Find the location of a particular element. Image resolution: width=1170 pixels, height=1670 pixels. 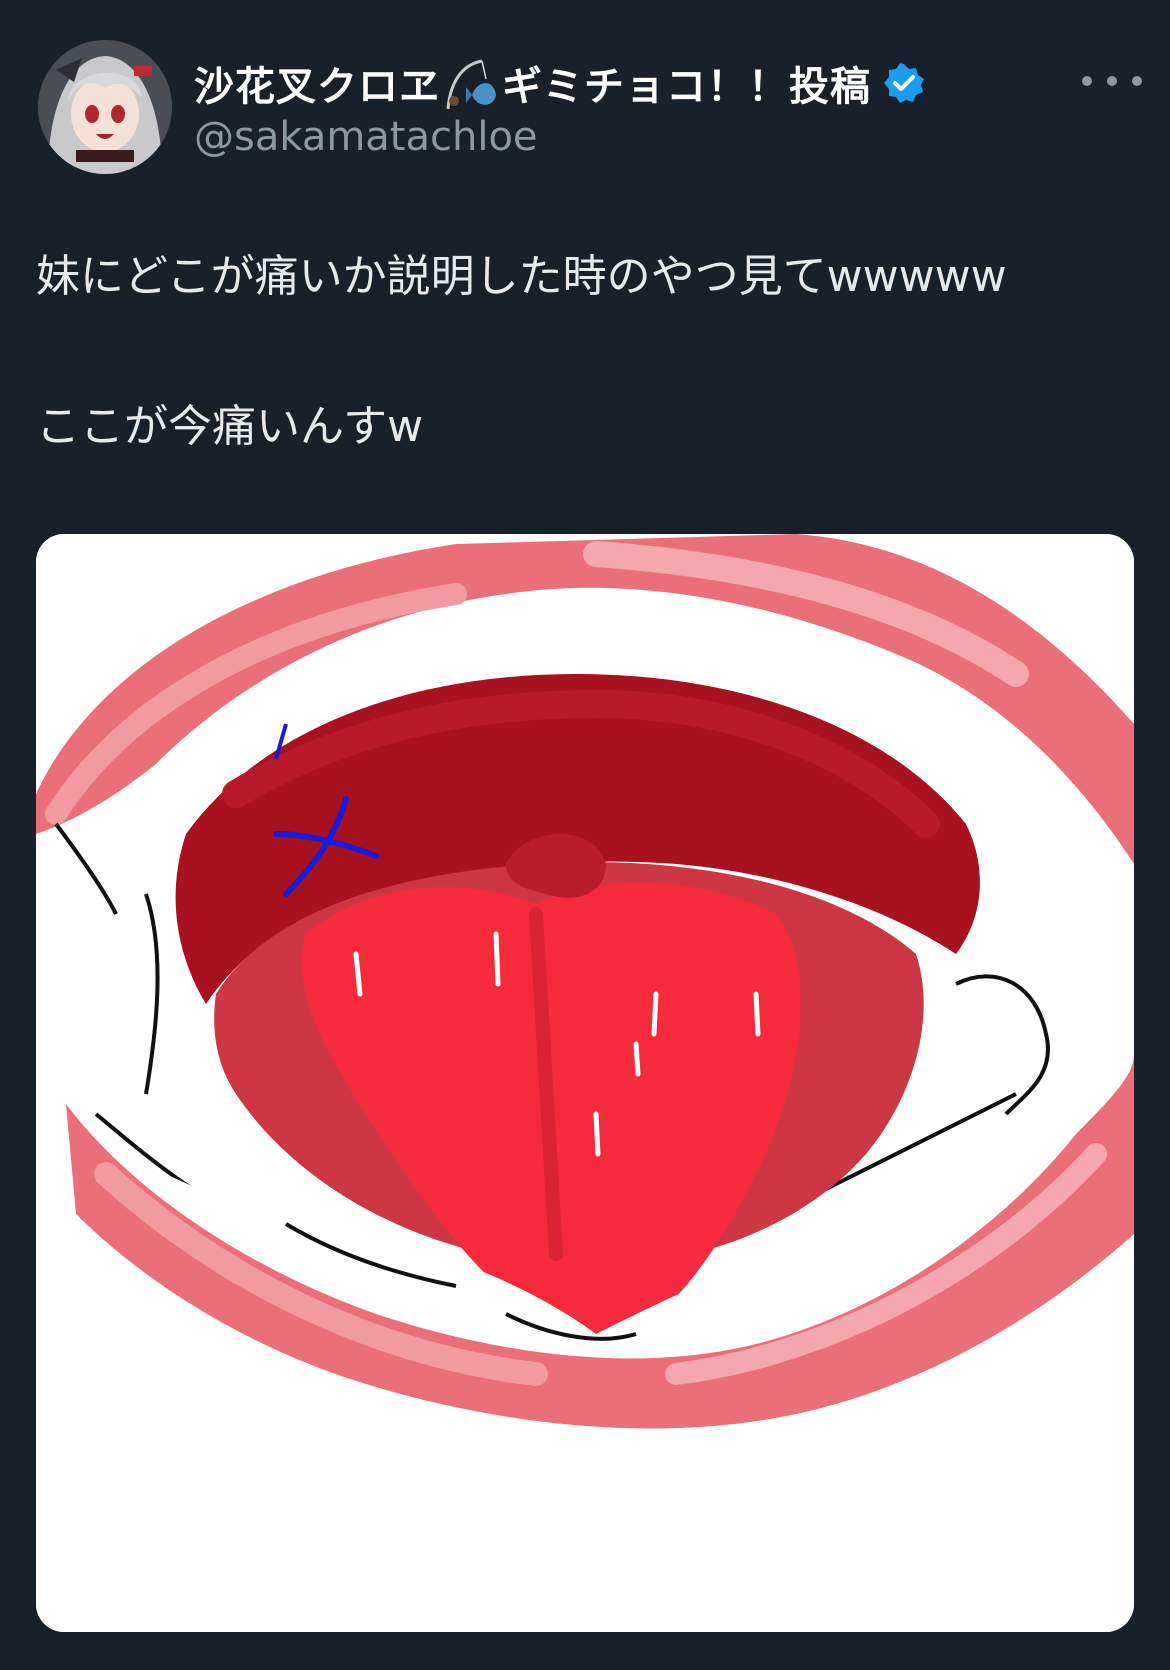

more-options-button is located at coordinates (1112, 81).